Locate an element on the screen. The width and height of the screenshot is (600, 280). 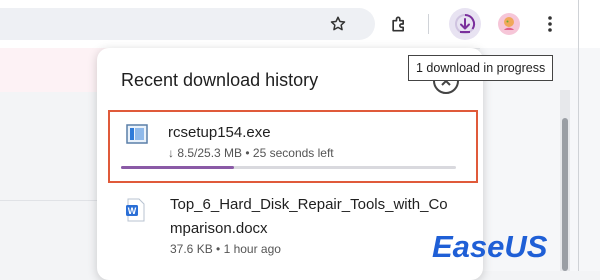
address-bar is located at coordinates (187, 24).